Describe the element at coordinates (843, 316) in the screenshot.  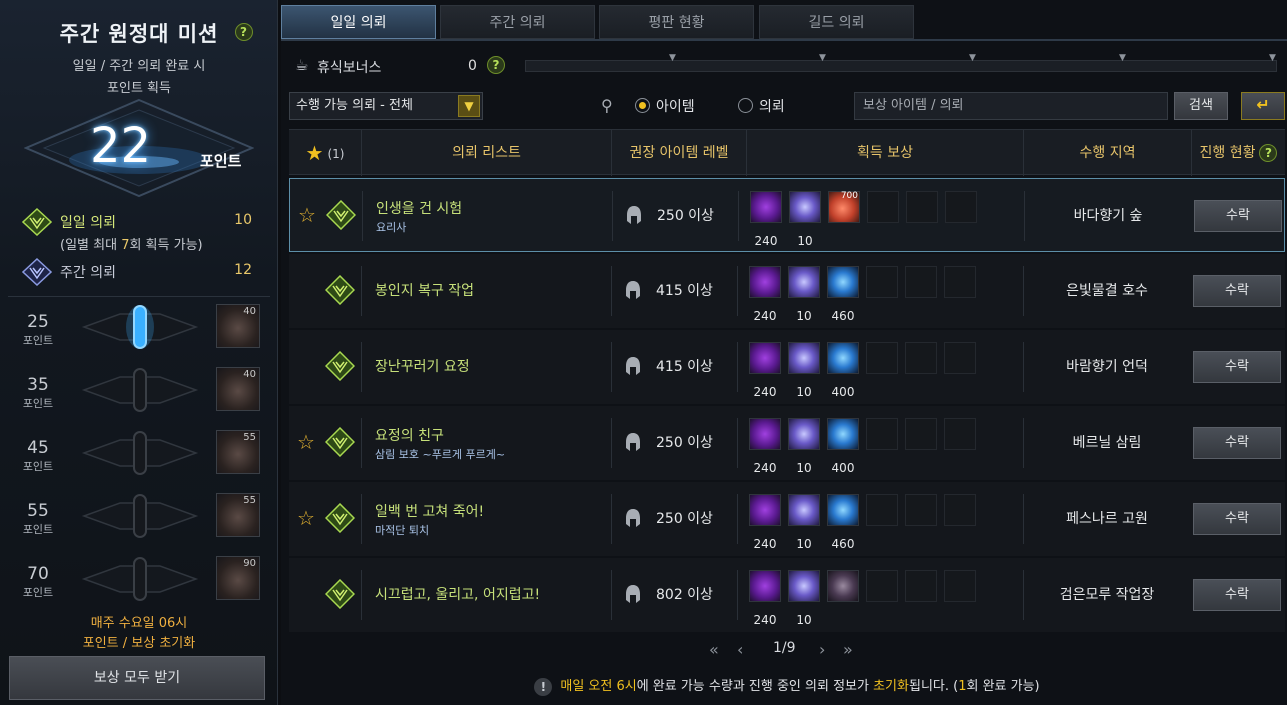
I see `reward-count: 460` at that location.